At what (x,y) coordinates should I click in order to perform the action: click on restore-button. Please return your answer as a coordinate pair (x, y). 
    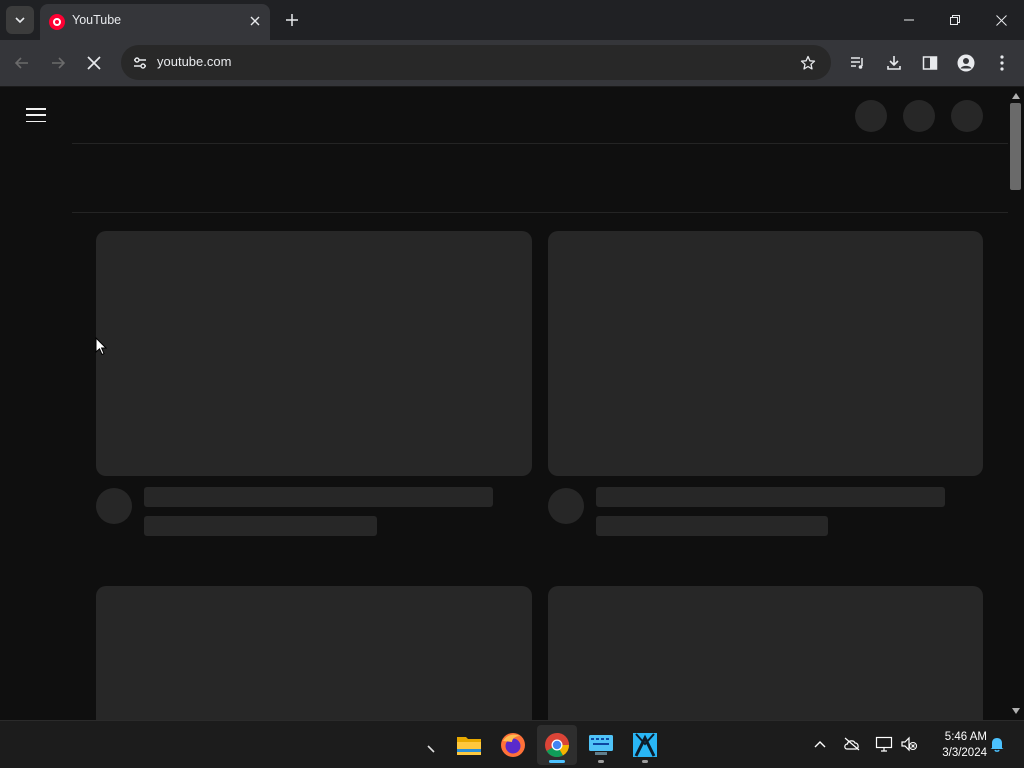
    Looking at the image, I should click on (955, 20).